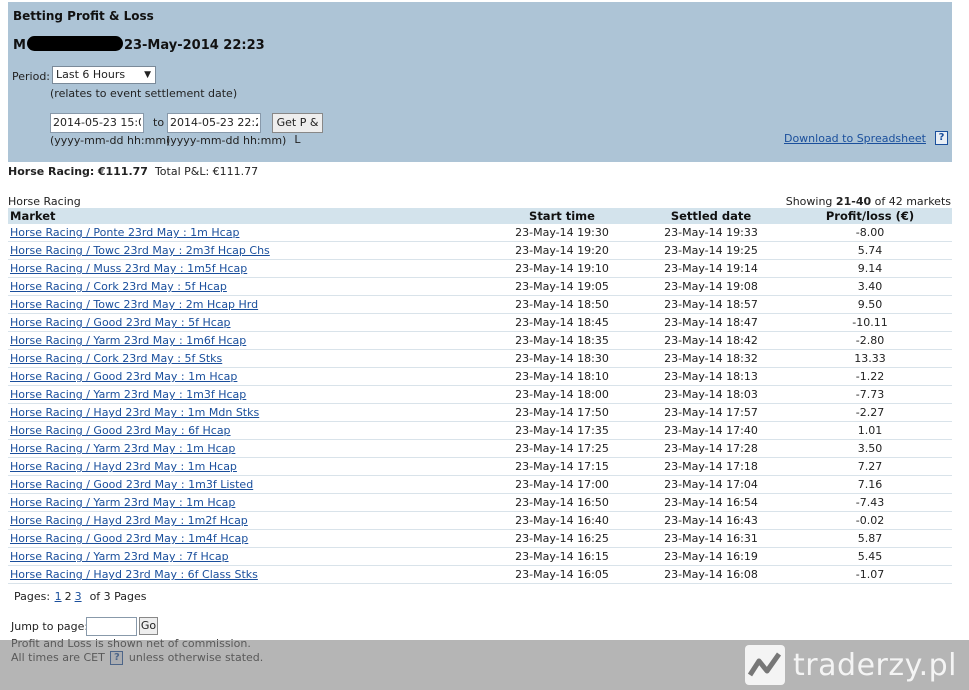 This screenshot has height=690, width=969. Describe the element at coordinates (941, 138) in the screenshot. I see `download-help-icon: ?` at that location.